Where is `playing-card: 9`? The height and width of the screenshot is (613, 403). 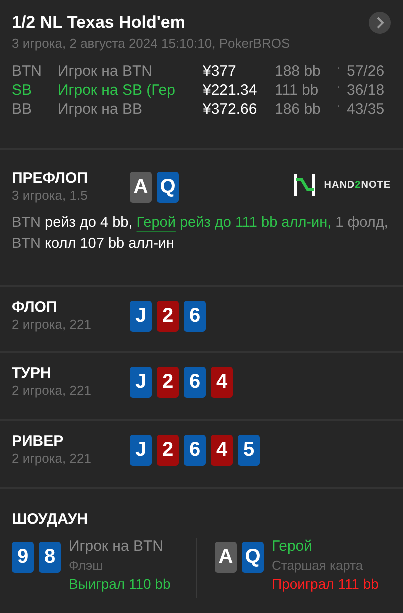
playing-card: 9 is located at coordinates (23, 557).